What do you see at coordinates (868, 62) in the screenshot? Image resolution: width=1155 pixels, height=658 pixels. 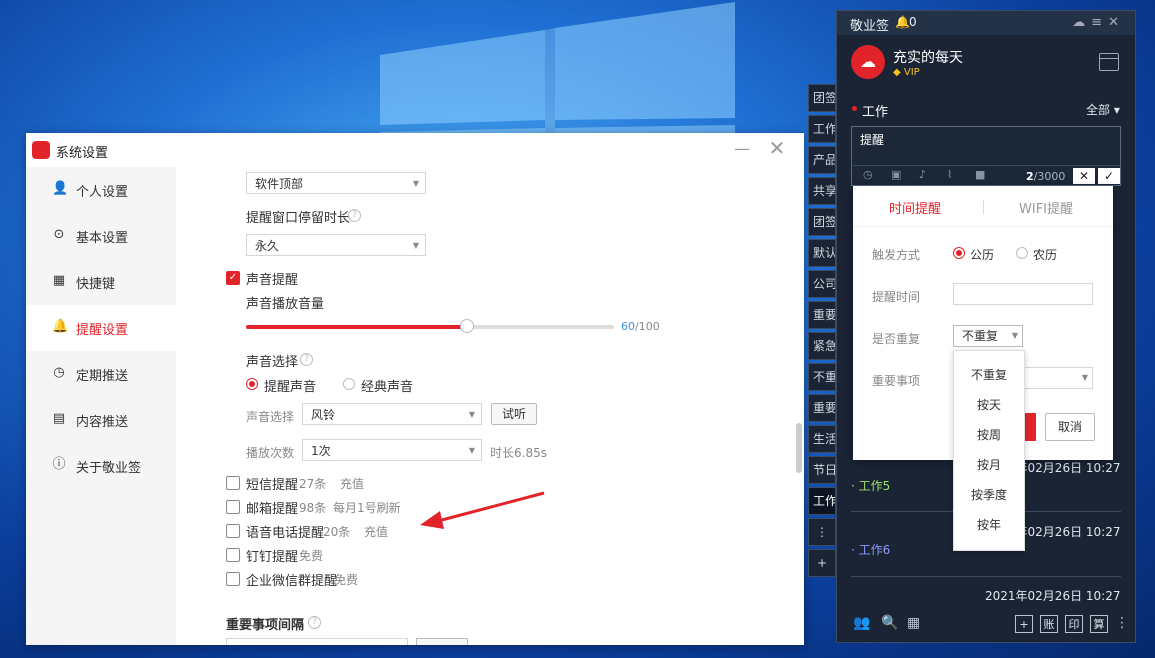 I see `avatar: ☁` at bounding box center [868, 62].